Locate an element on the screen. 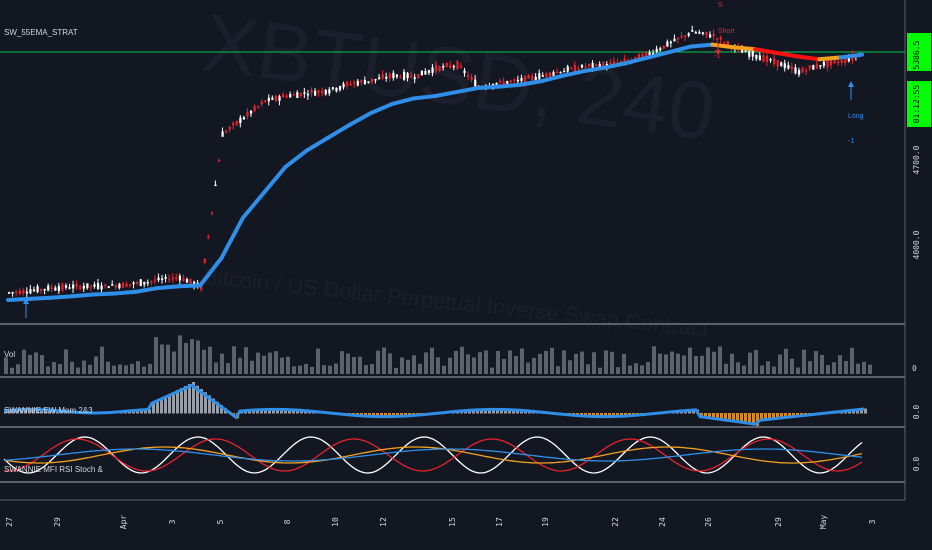 Image resolution: width=932 pixels, height=550 pixels. price-axis: 5386.5 01:12:55 4700.0 4000.0 0 0.0 0.0 is located at coordinates (919, 252).